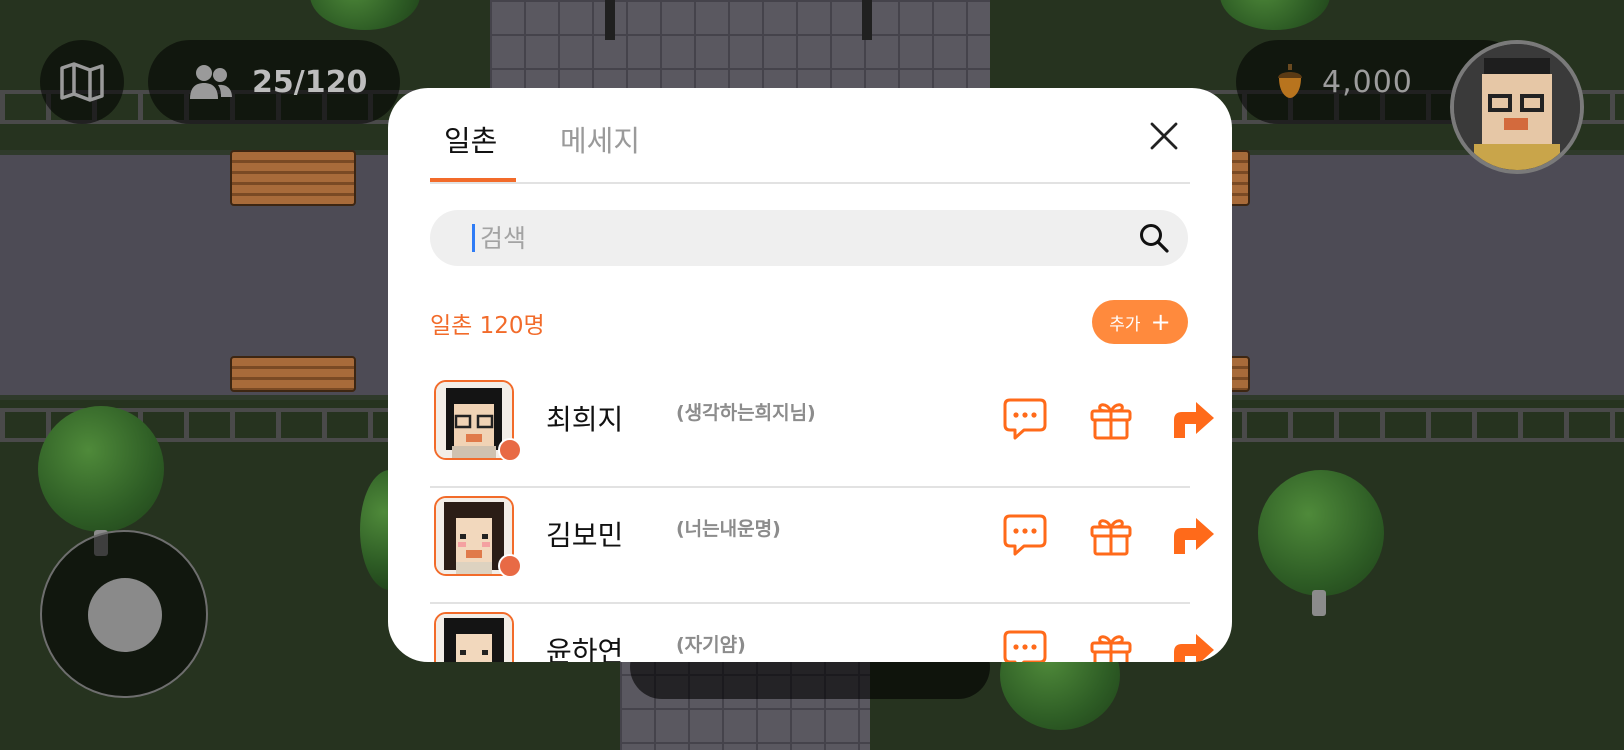 This screenshot has width=1624, height=750. Describe the element at coordinates (810, 136) in the screenshot. I see `modal-tabs: 일촌 메세지` at that location.